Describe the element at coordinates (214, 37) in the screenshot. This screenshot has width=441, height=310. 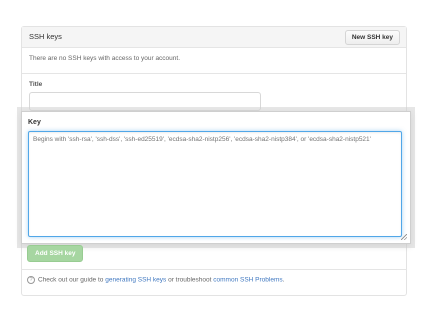
I see `panel-header: SSH keys New SSH key` at that location.